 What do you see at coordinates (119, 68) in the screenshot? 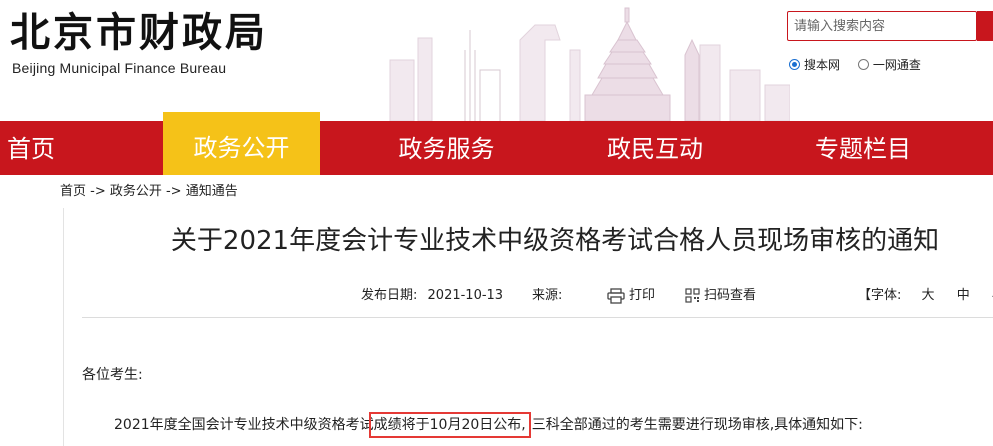
I see `site-logo-english: Beijing Municipal Finance Bureau` at bounding box center [119, 68].